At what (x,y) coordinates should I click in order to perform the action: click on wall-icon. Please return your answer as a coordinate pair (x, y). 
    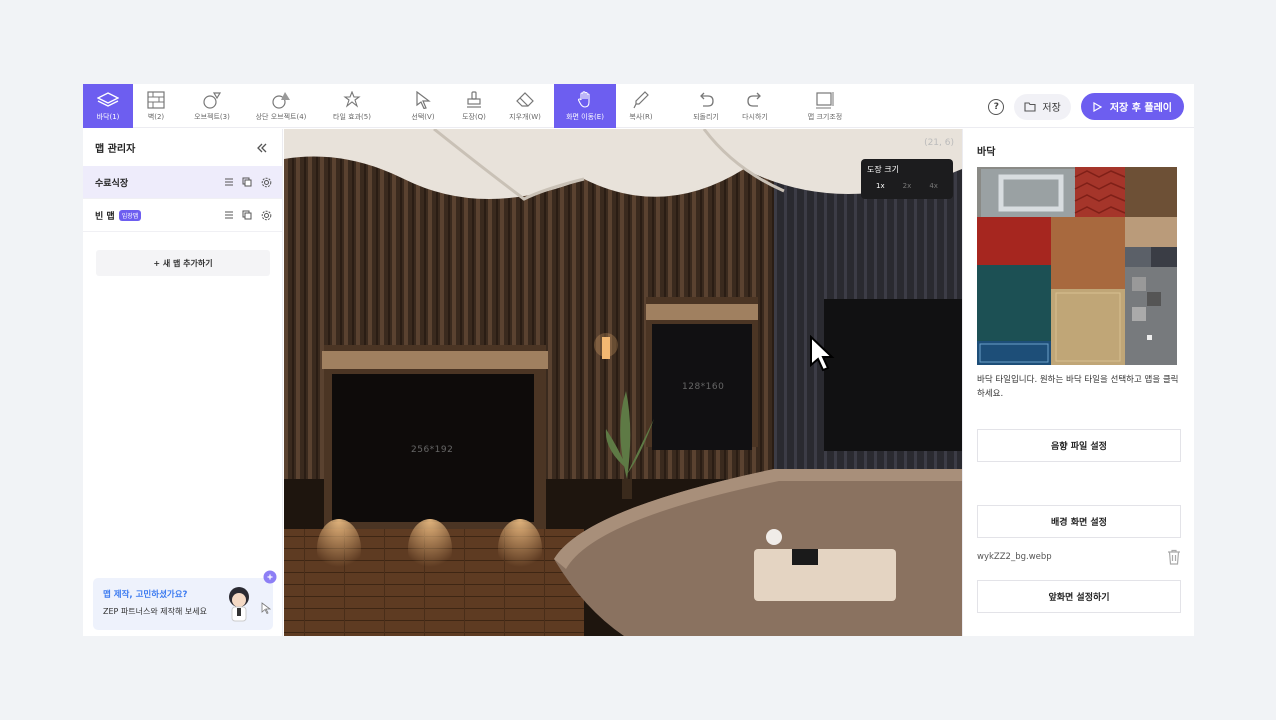
    Looking at the image, I should click on (156, 100).